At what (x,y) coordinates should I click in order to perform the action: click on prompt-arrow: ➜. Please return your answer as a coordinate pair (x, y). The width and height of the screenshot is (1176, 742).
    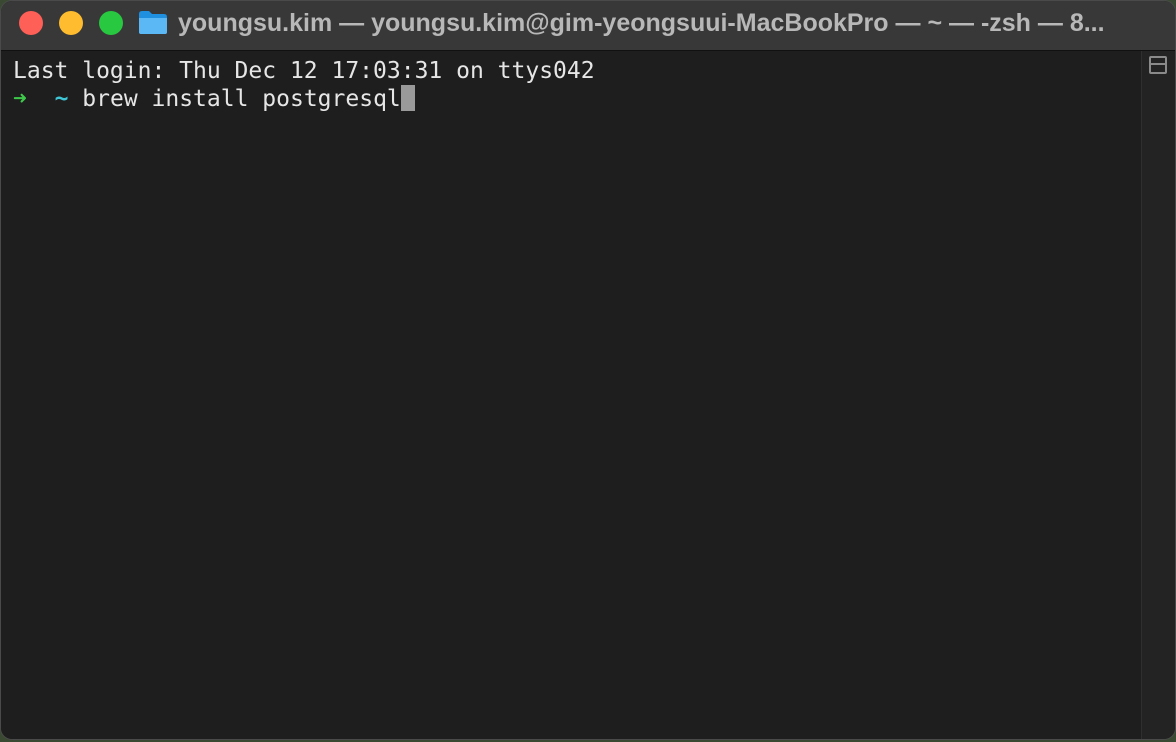
    Looking at the image, I should click on (20, 99).